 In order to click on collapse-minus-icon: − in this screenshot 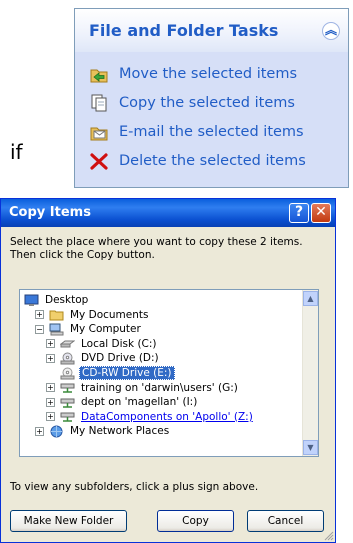, I will do `click(39, 329)`.